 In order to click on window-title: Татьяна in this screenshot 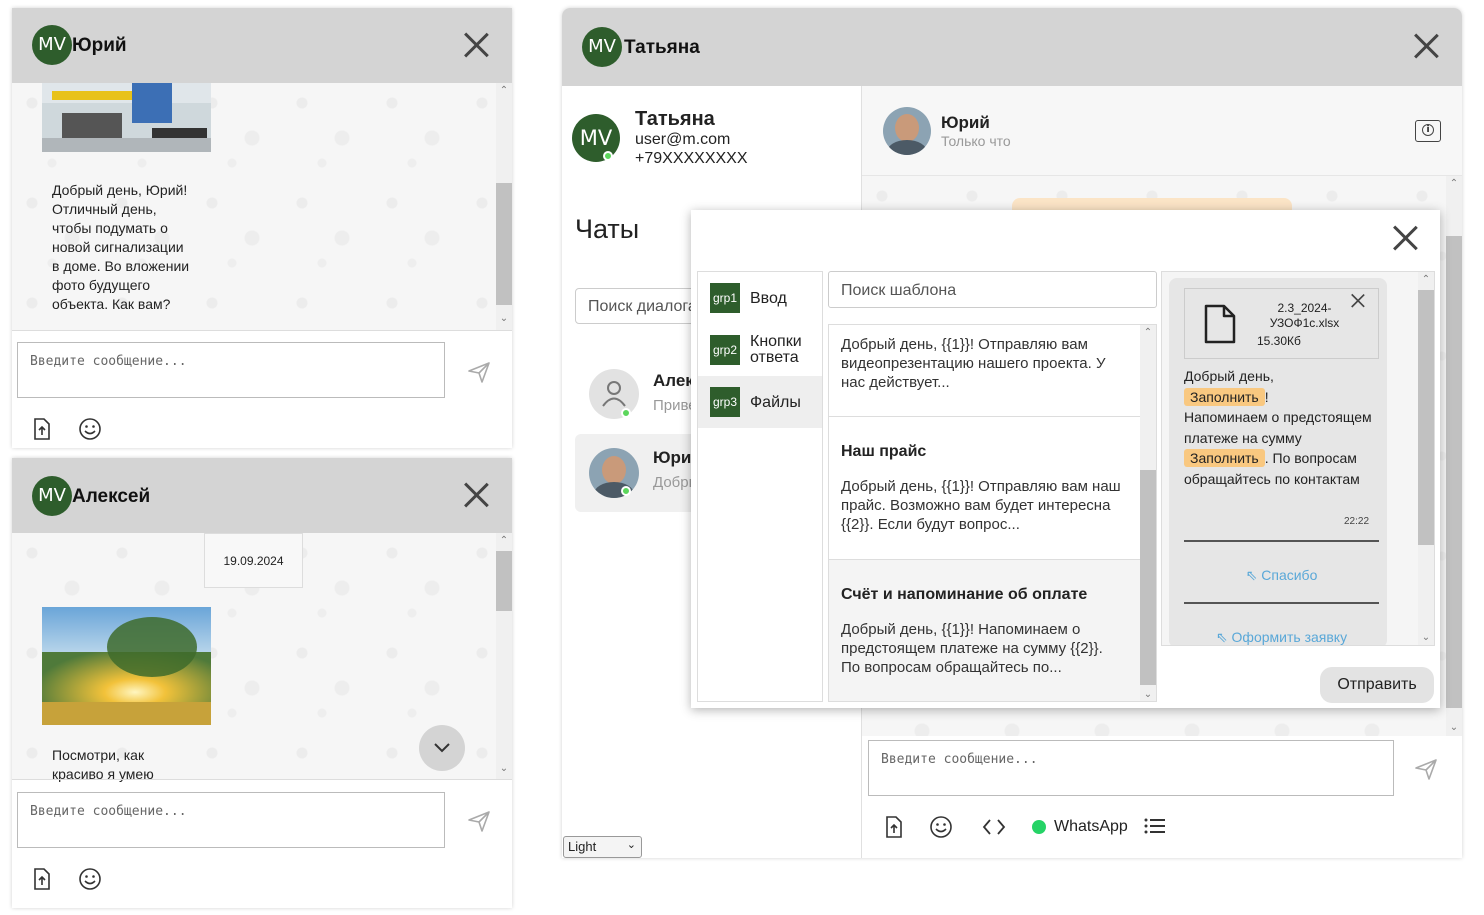, I will do `click(662, 47)`.